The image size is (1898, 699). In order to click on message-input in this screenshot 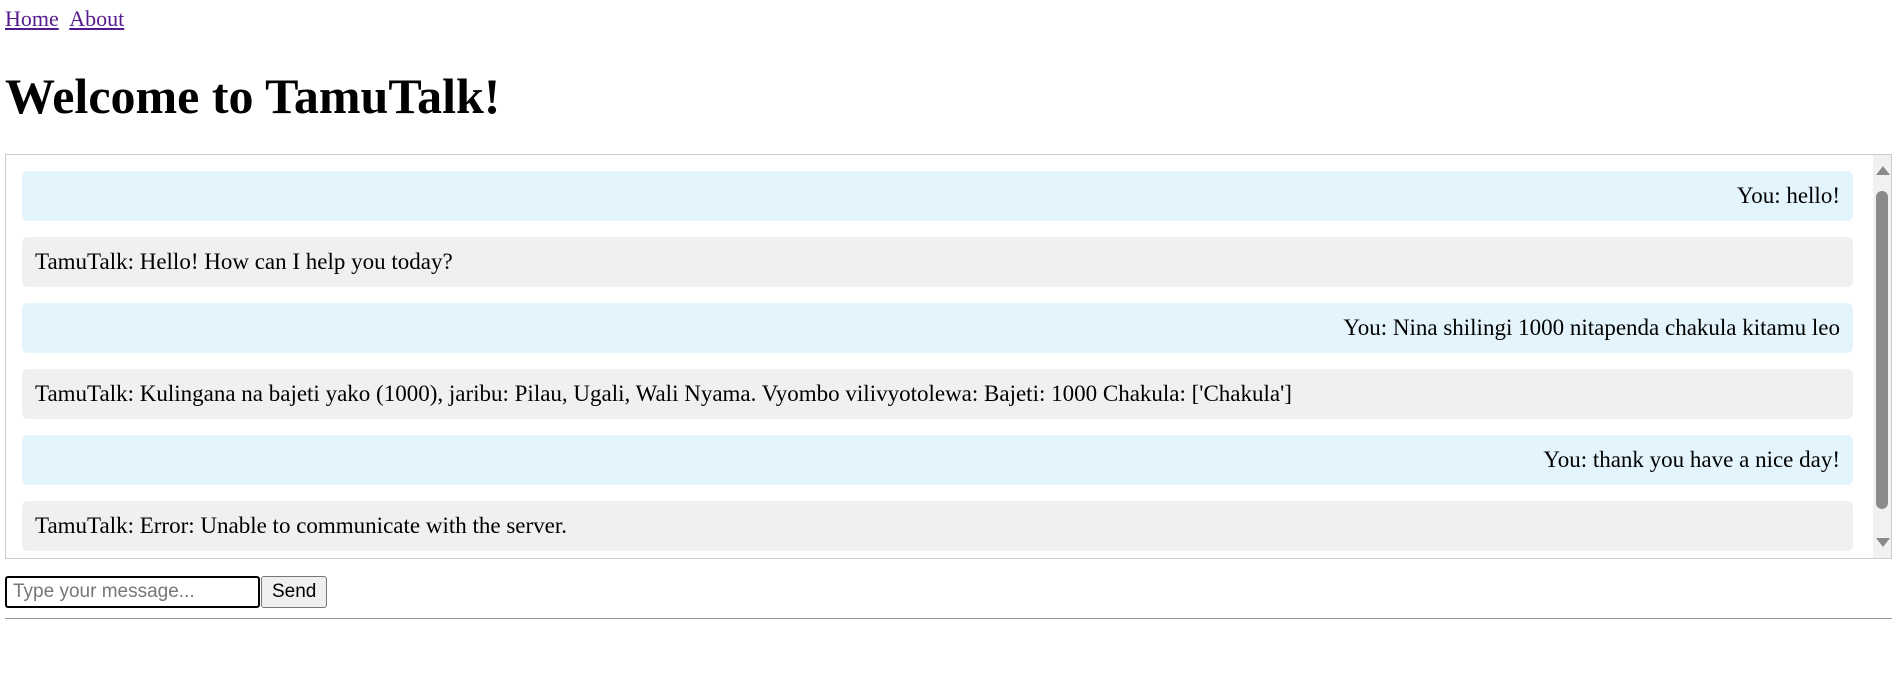, I will do `click(132, 592)`.